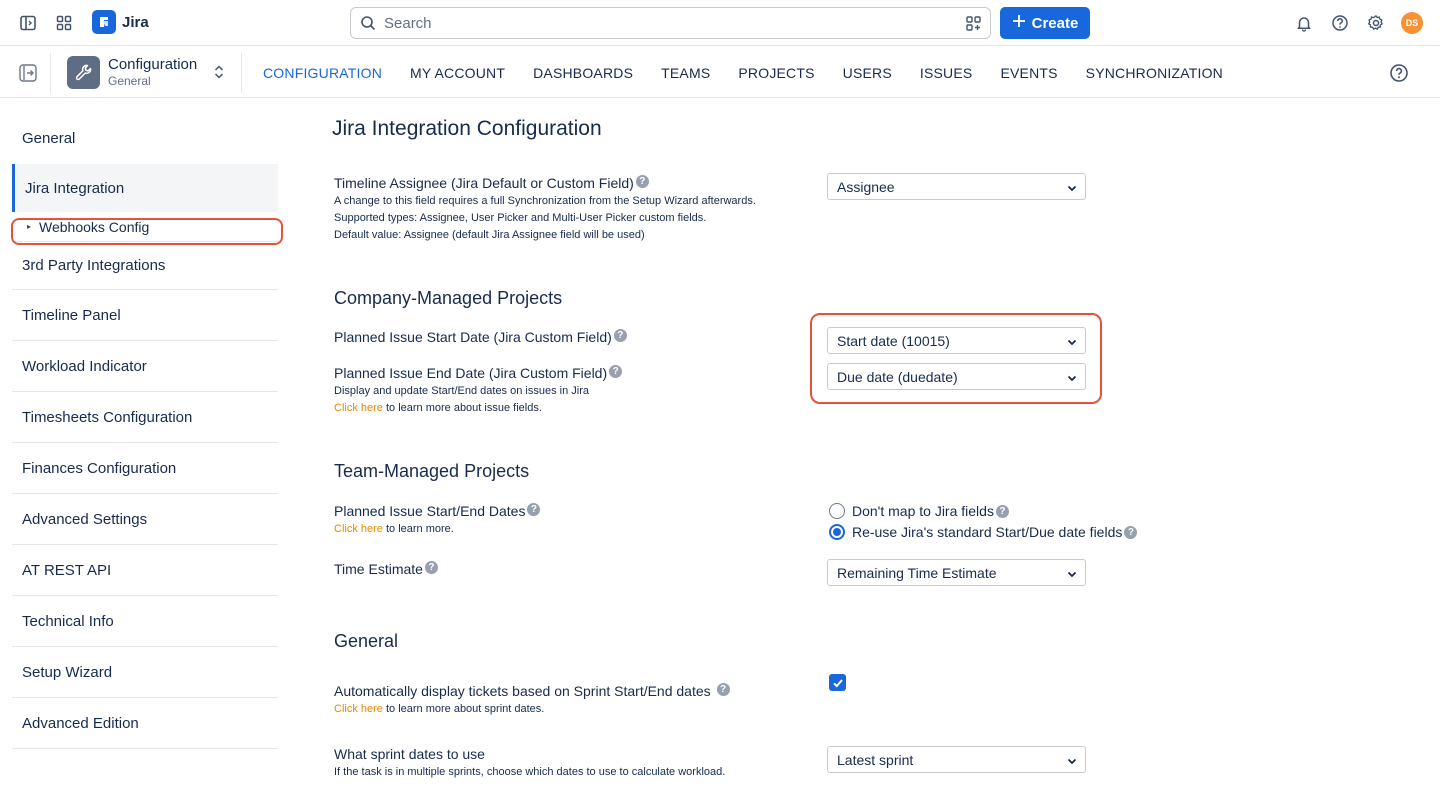 This screenshot has width=1440, height=811. Describe the element at coordinates (135, 22) in the screenshot. I see `app-name: Jira` at that location.